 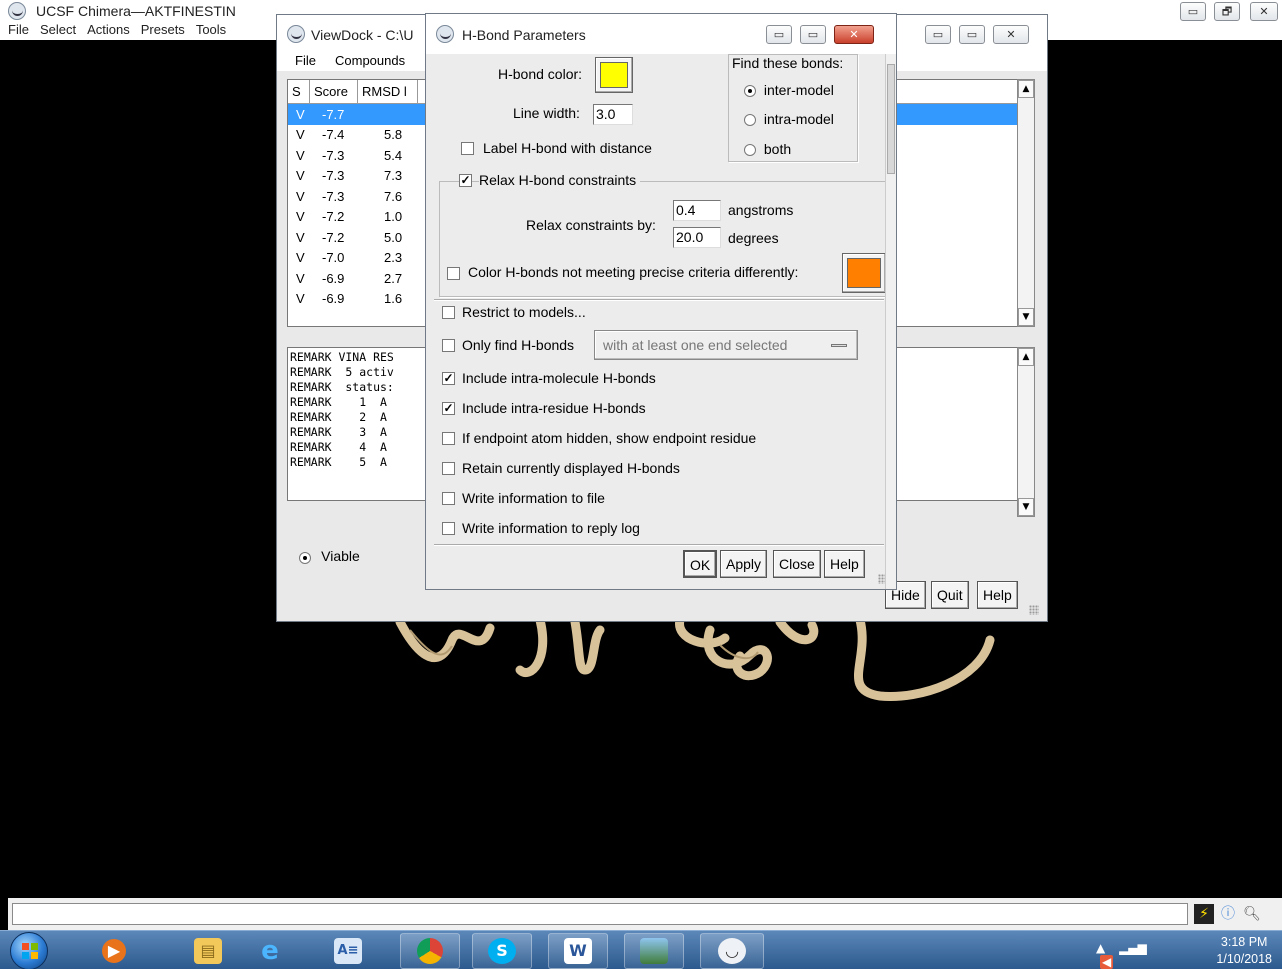 What do you see at coordinates (305, 60) in the screenshot?
I see `viewdock-menu-file: File` at bounding box center [305, 60].